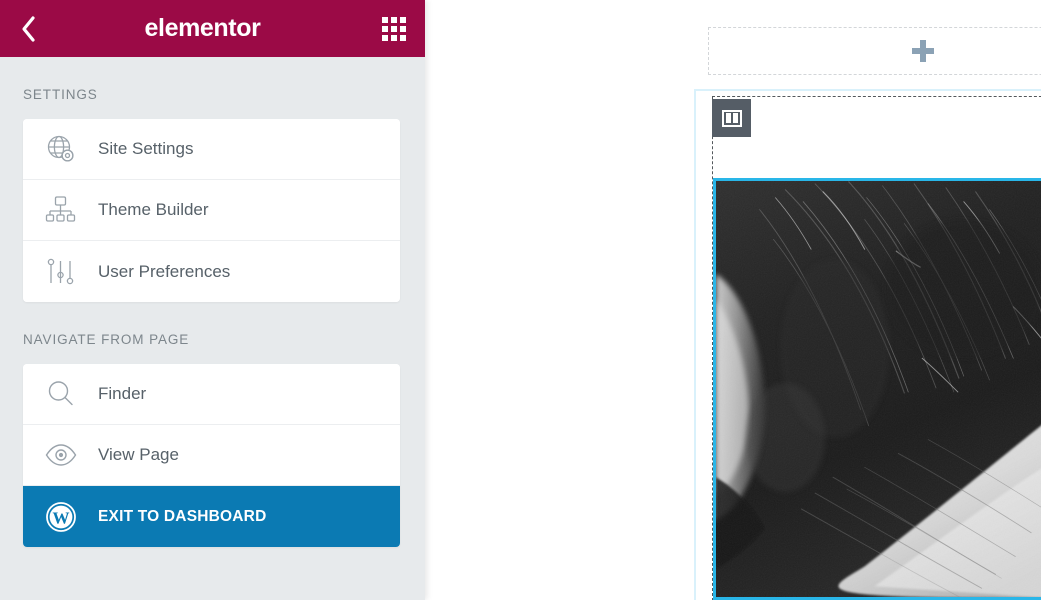  I want to click on sidebar-item-user-preferences: User Preferences, so click(211, 271).